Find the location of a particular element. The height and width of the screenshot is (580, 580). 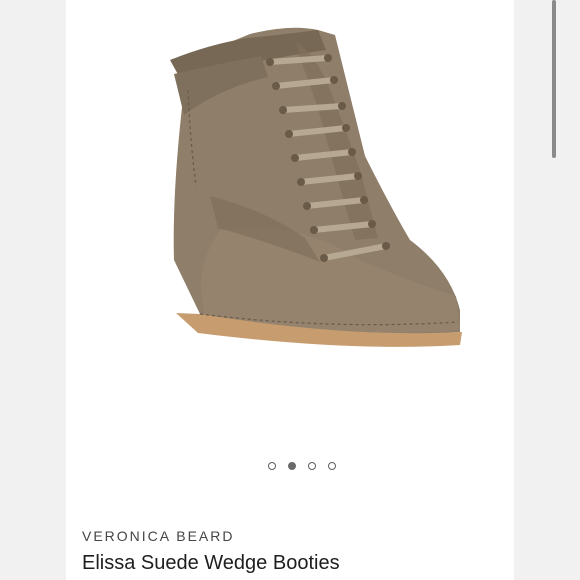

product-brand: VERONICA BEARD is located at coordinates (158, 536).